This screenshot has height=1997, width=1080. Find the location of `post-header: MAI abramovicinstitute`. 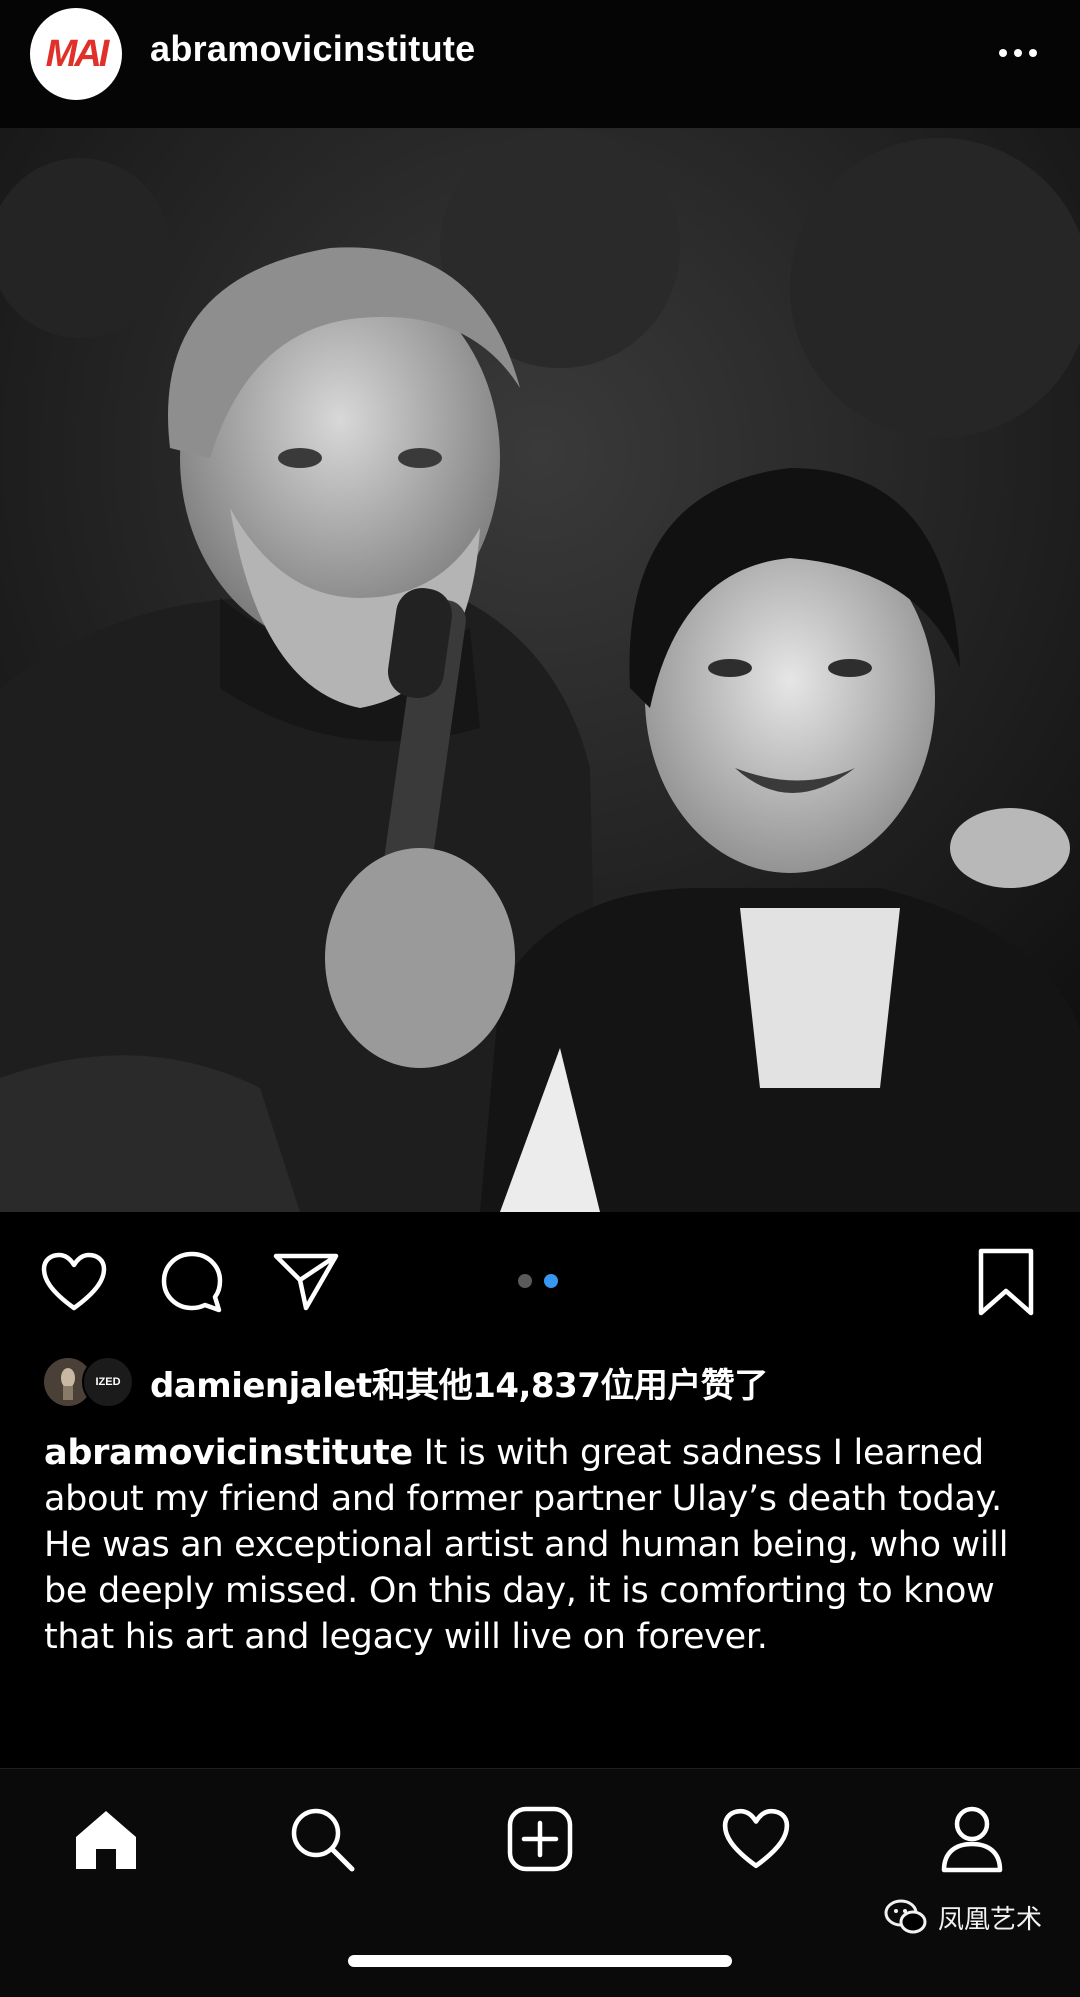

post-header: MAI abramovicinstitute is located at coordinates (540, 64).